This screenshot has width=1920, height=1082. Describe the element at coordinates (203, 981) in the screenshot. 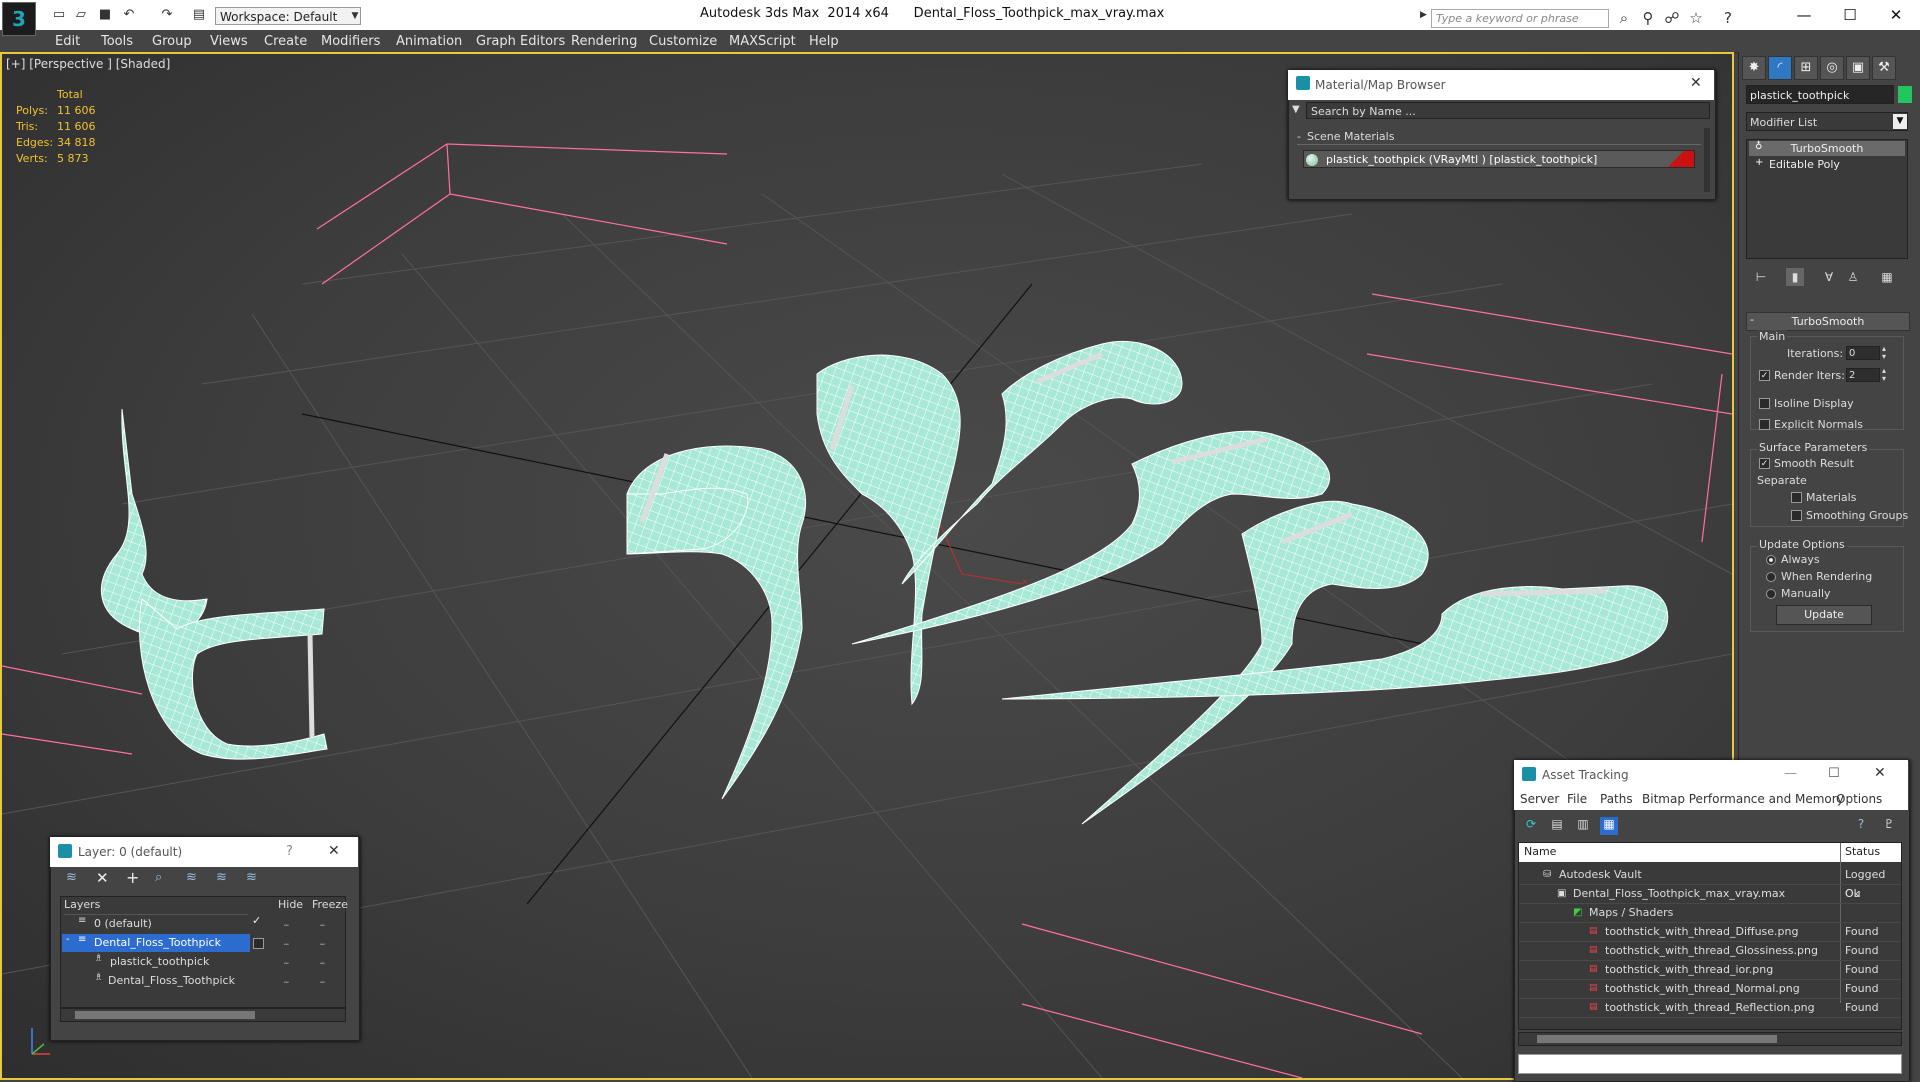

I see `layer-object-row: Dental_Floss_Toothpick` at that location.